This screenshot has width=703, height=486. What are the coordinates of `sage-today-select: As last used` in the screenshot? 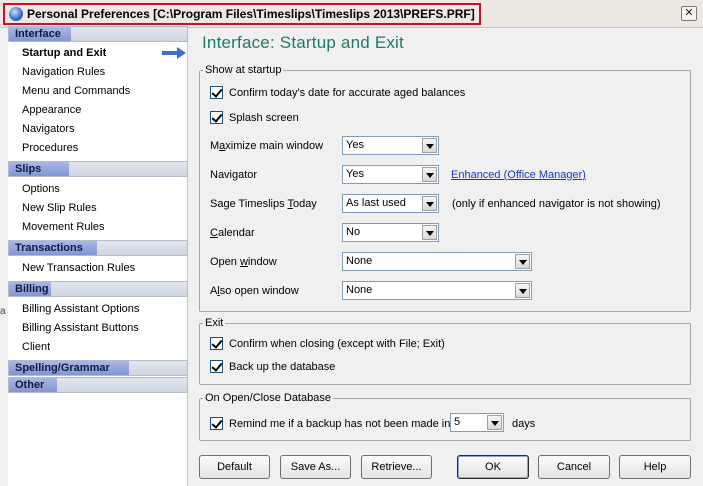 It's located at (390, 203).